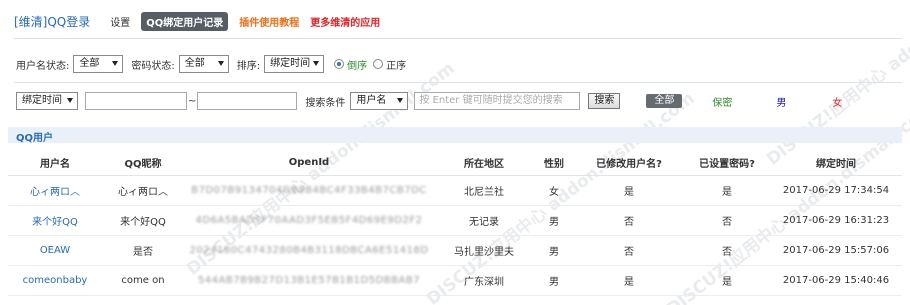  What do you see at coordinates (484, 250) in the screenshot?
I see `region-cell: 马扎里沙里夫` at bounding box center [484, 250].